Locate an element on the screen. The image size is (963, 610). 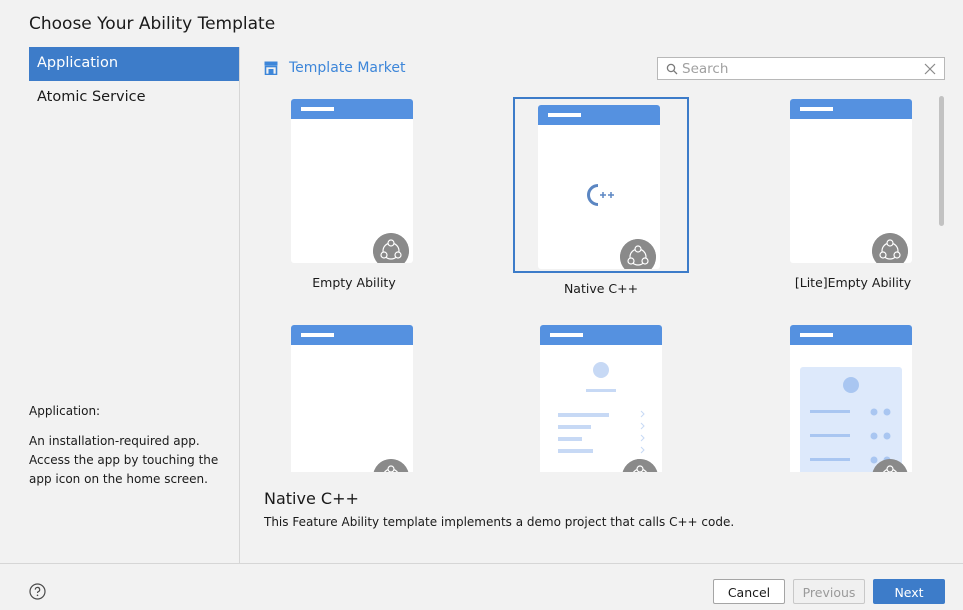
grid-layout-illustration is located at coordinates (851, 419).